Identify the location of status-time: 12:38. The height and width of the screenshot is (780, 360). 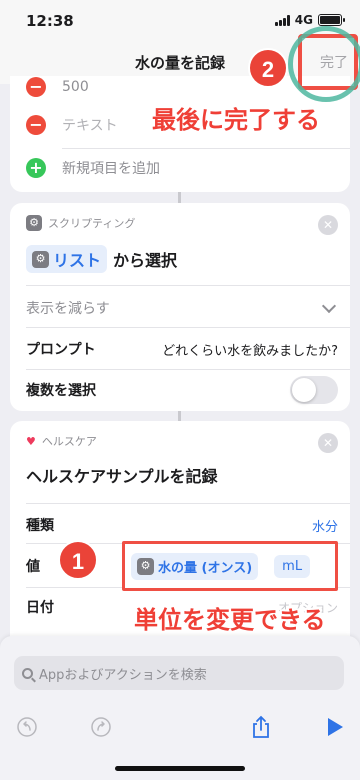
(50, 21).